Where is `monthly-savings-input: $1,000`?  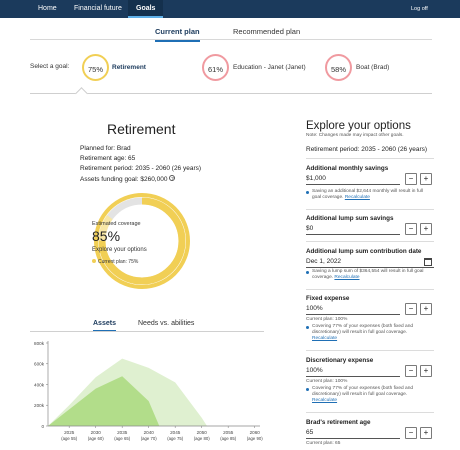 monthly-savings-input: $1,000 is located at coordinates (353, 179).